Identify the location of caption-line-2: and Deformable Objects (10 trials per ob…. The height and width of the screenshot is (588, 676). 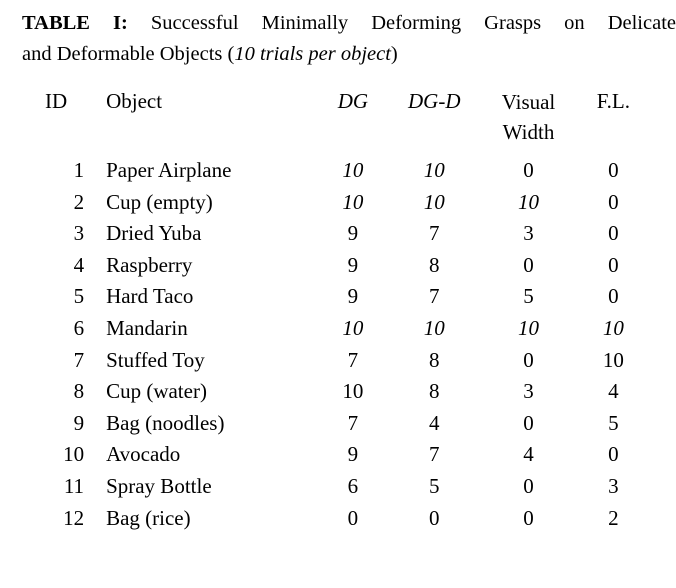
(349, 54).